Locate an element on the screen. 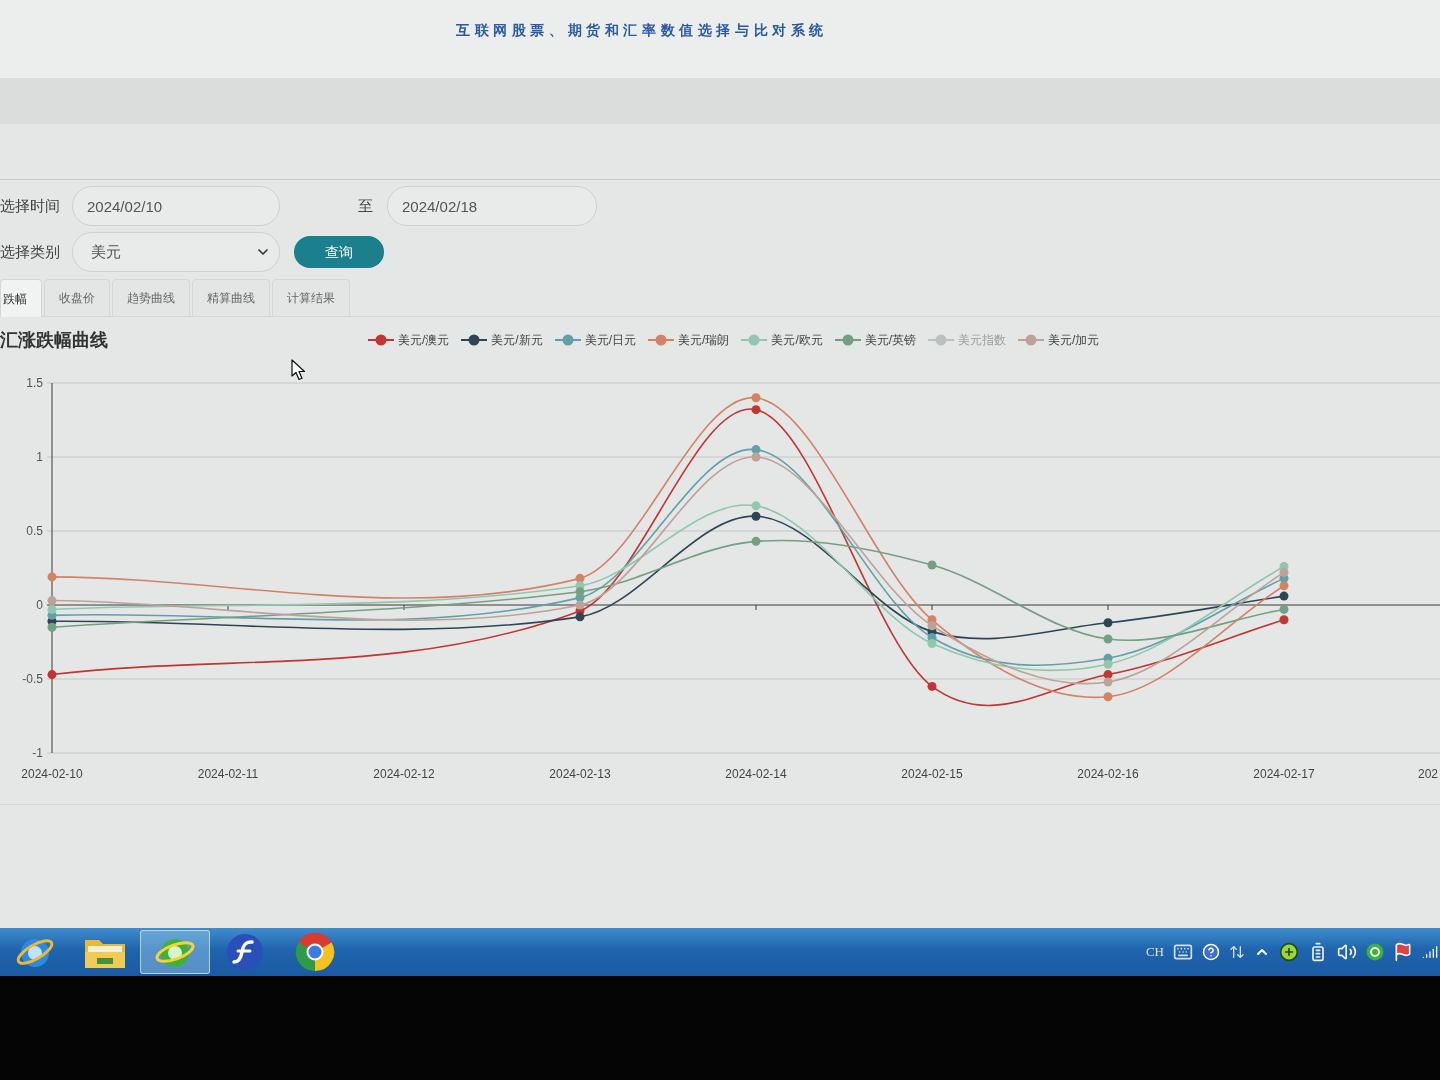 This screenshot has width=1440, height=1080. x-axis-label: 2024-02-11 is located at coordinates (228, 774).